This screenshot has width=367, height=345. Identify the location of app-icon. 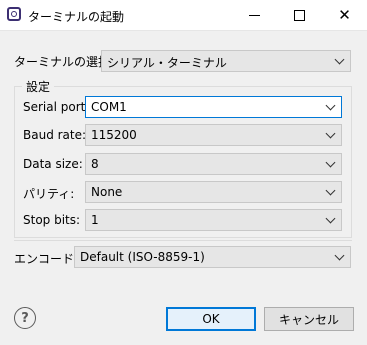
(14, 14).